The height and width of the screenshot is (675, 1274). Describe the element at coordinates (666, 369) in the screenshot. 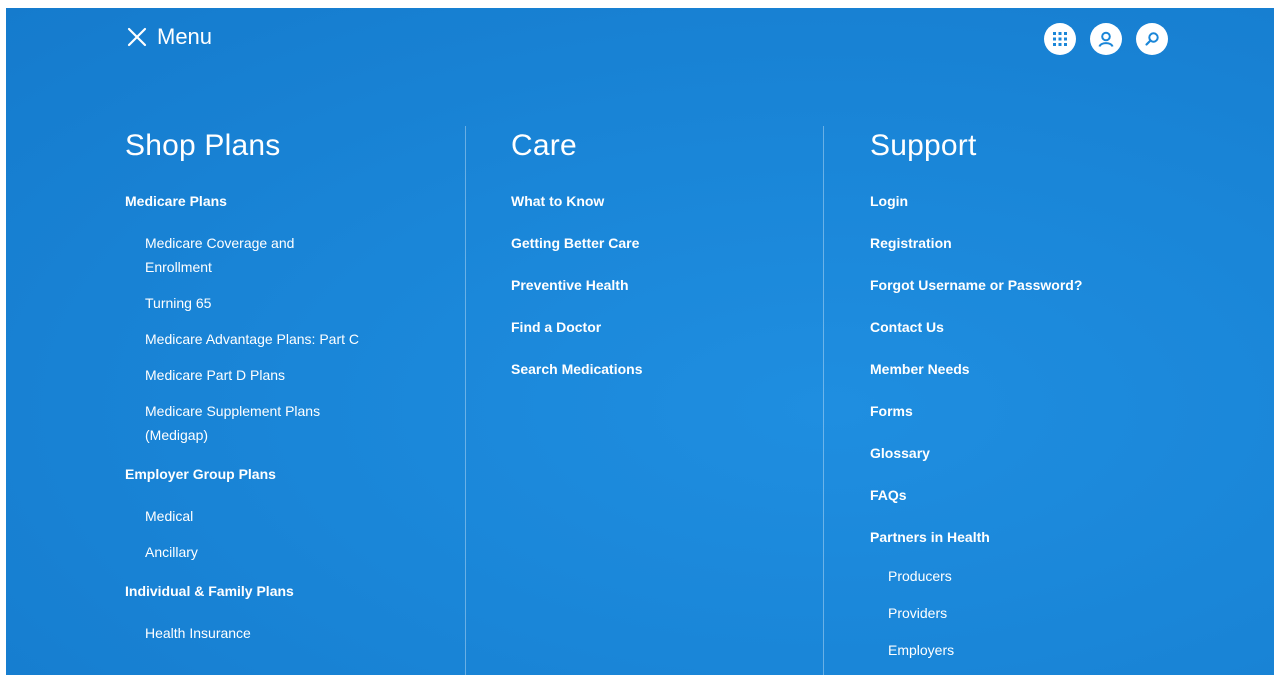

I see `link-search-medications: Search Medications` at that location.